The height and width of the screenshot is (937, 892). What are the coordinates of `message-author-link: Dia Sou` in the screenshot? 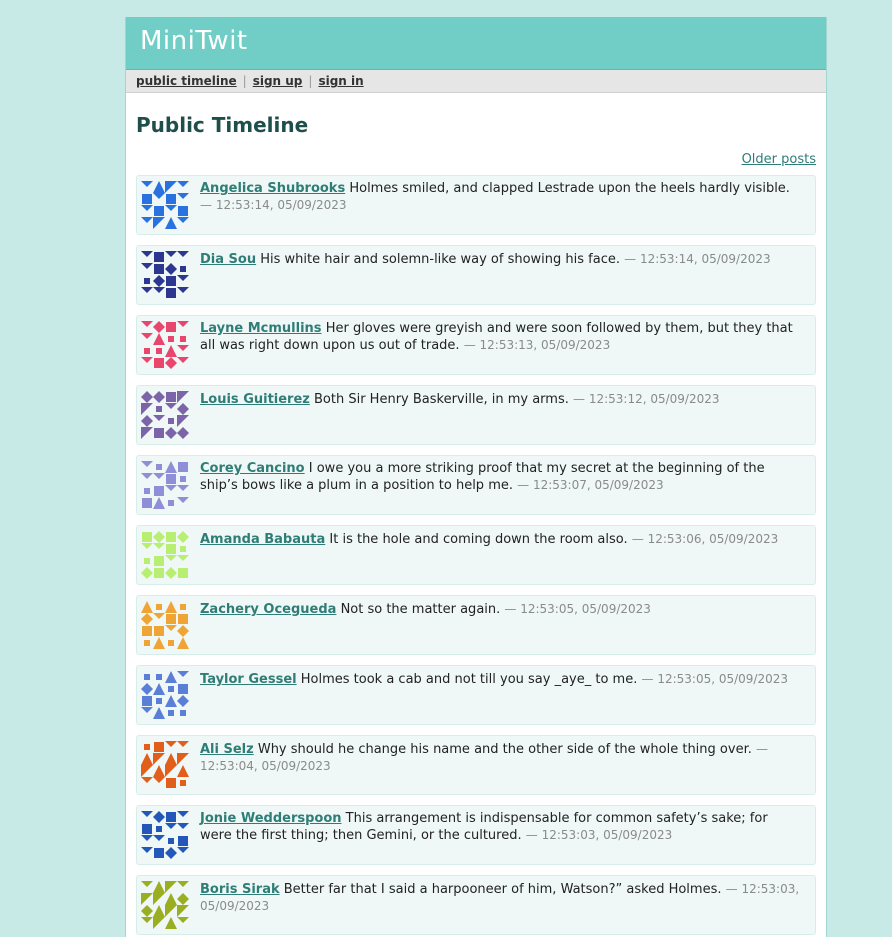 It's located at (228, 259).